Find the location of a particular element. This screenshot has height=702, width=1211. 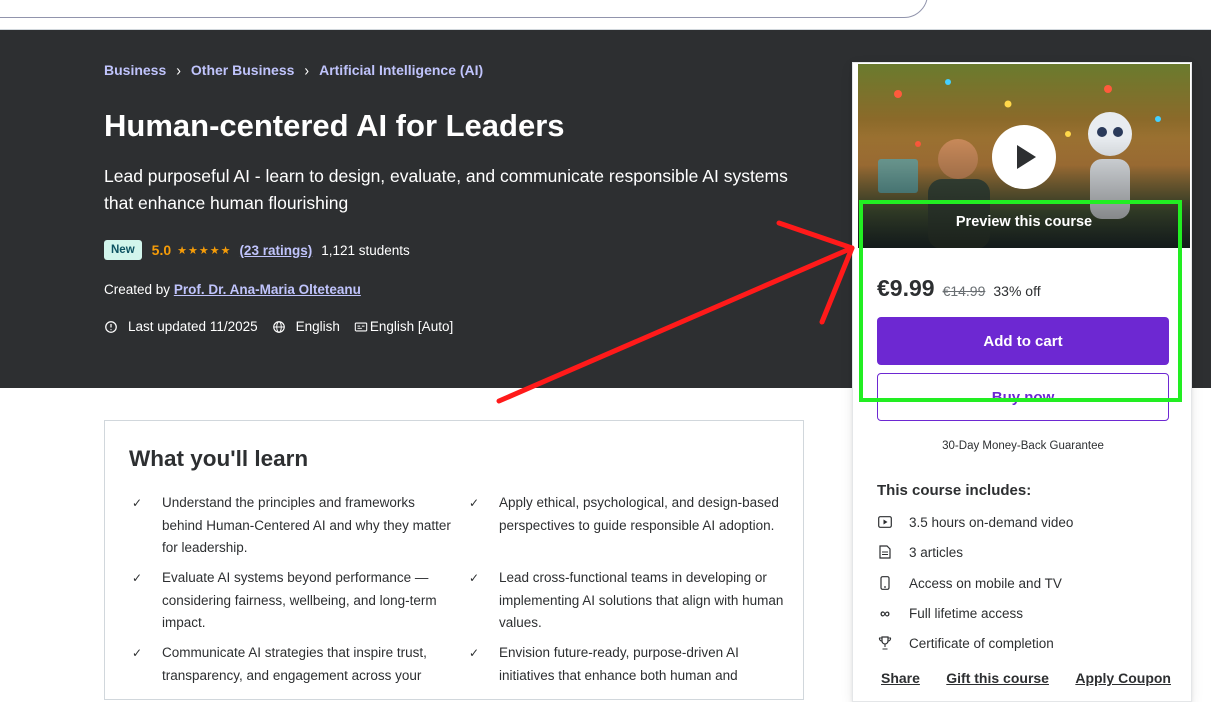

include-item: Certificate of completion is located at coordinates (965, 643).